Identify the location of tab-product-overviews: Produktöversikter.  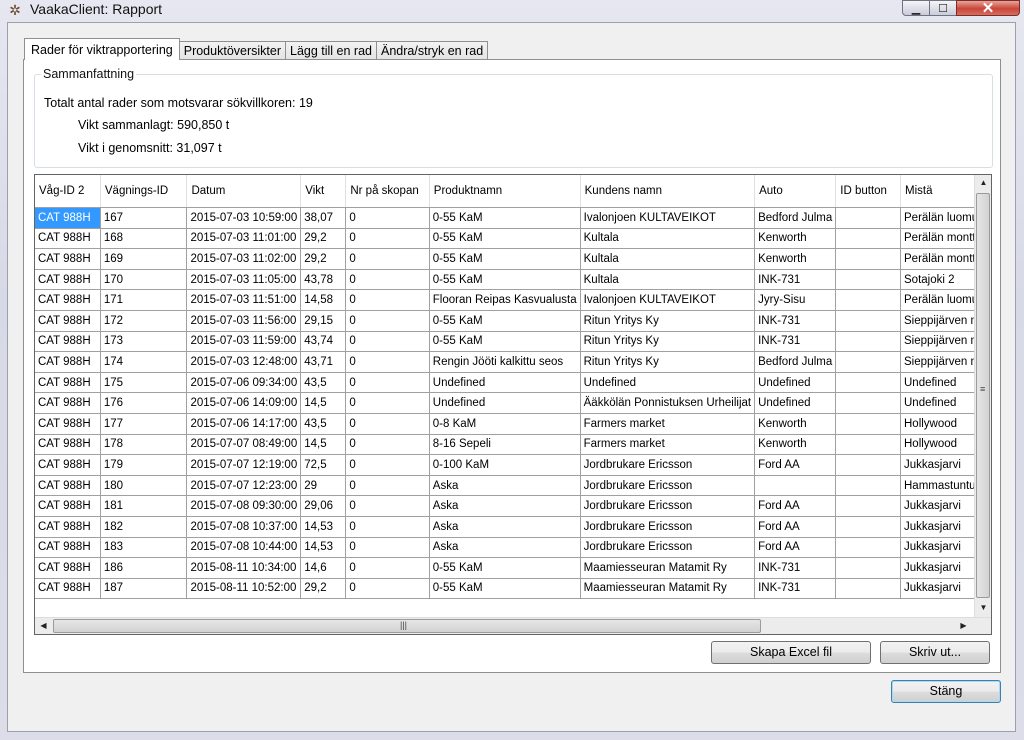
(232, 50).